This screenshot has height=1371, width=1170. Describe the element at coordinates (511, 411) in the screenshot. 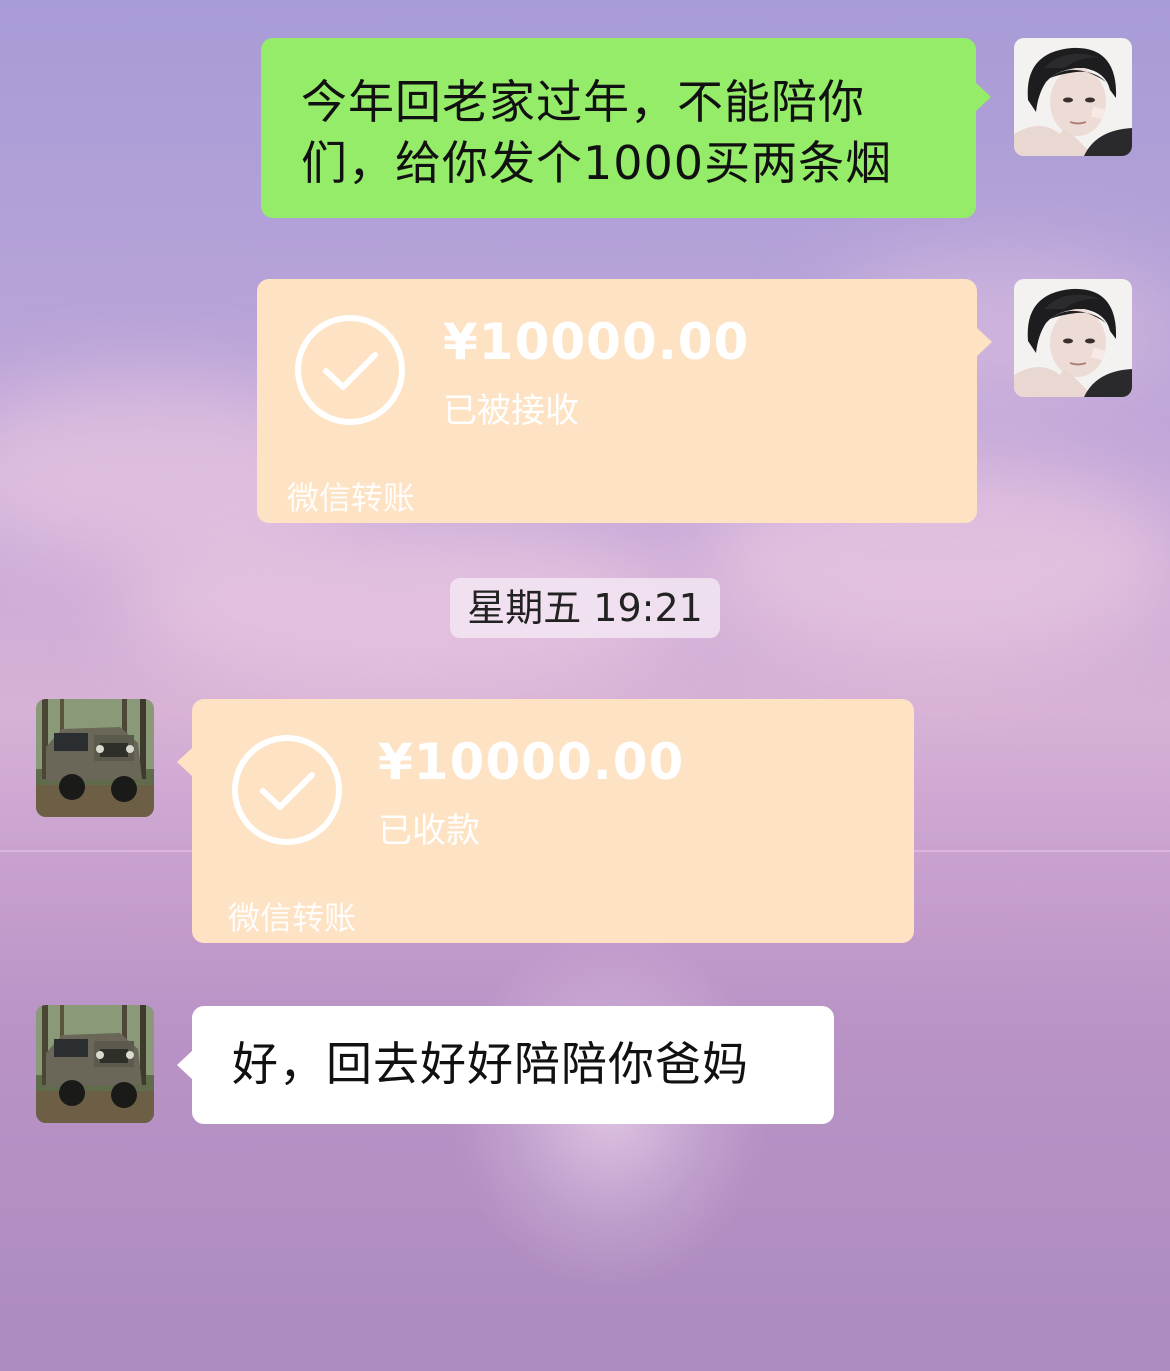

I see `transfer-status: 已被接收` at that location.